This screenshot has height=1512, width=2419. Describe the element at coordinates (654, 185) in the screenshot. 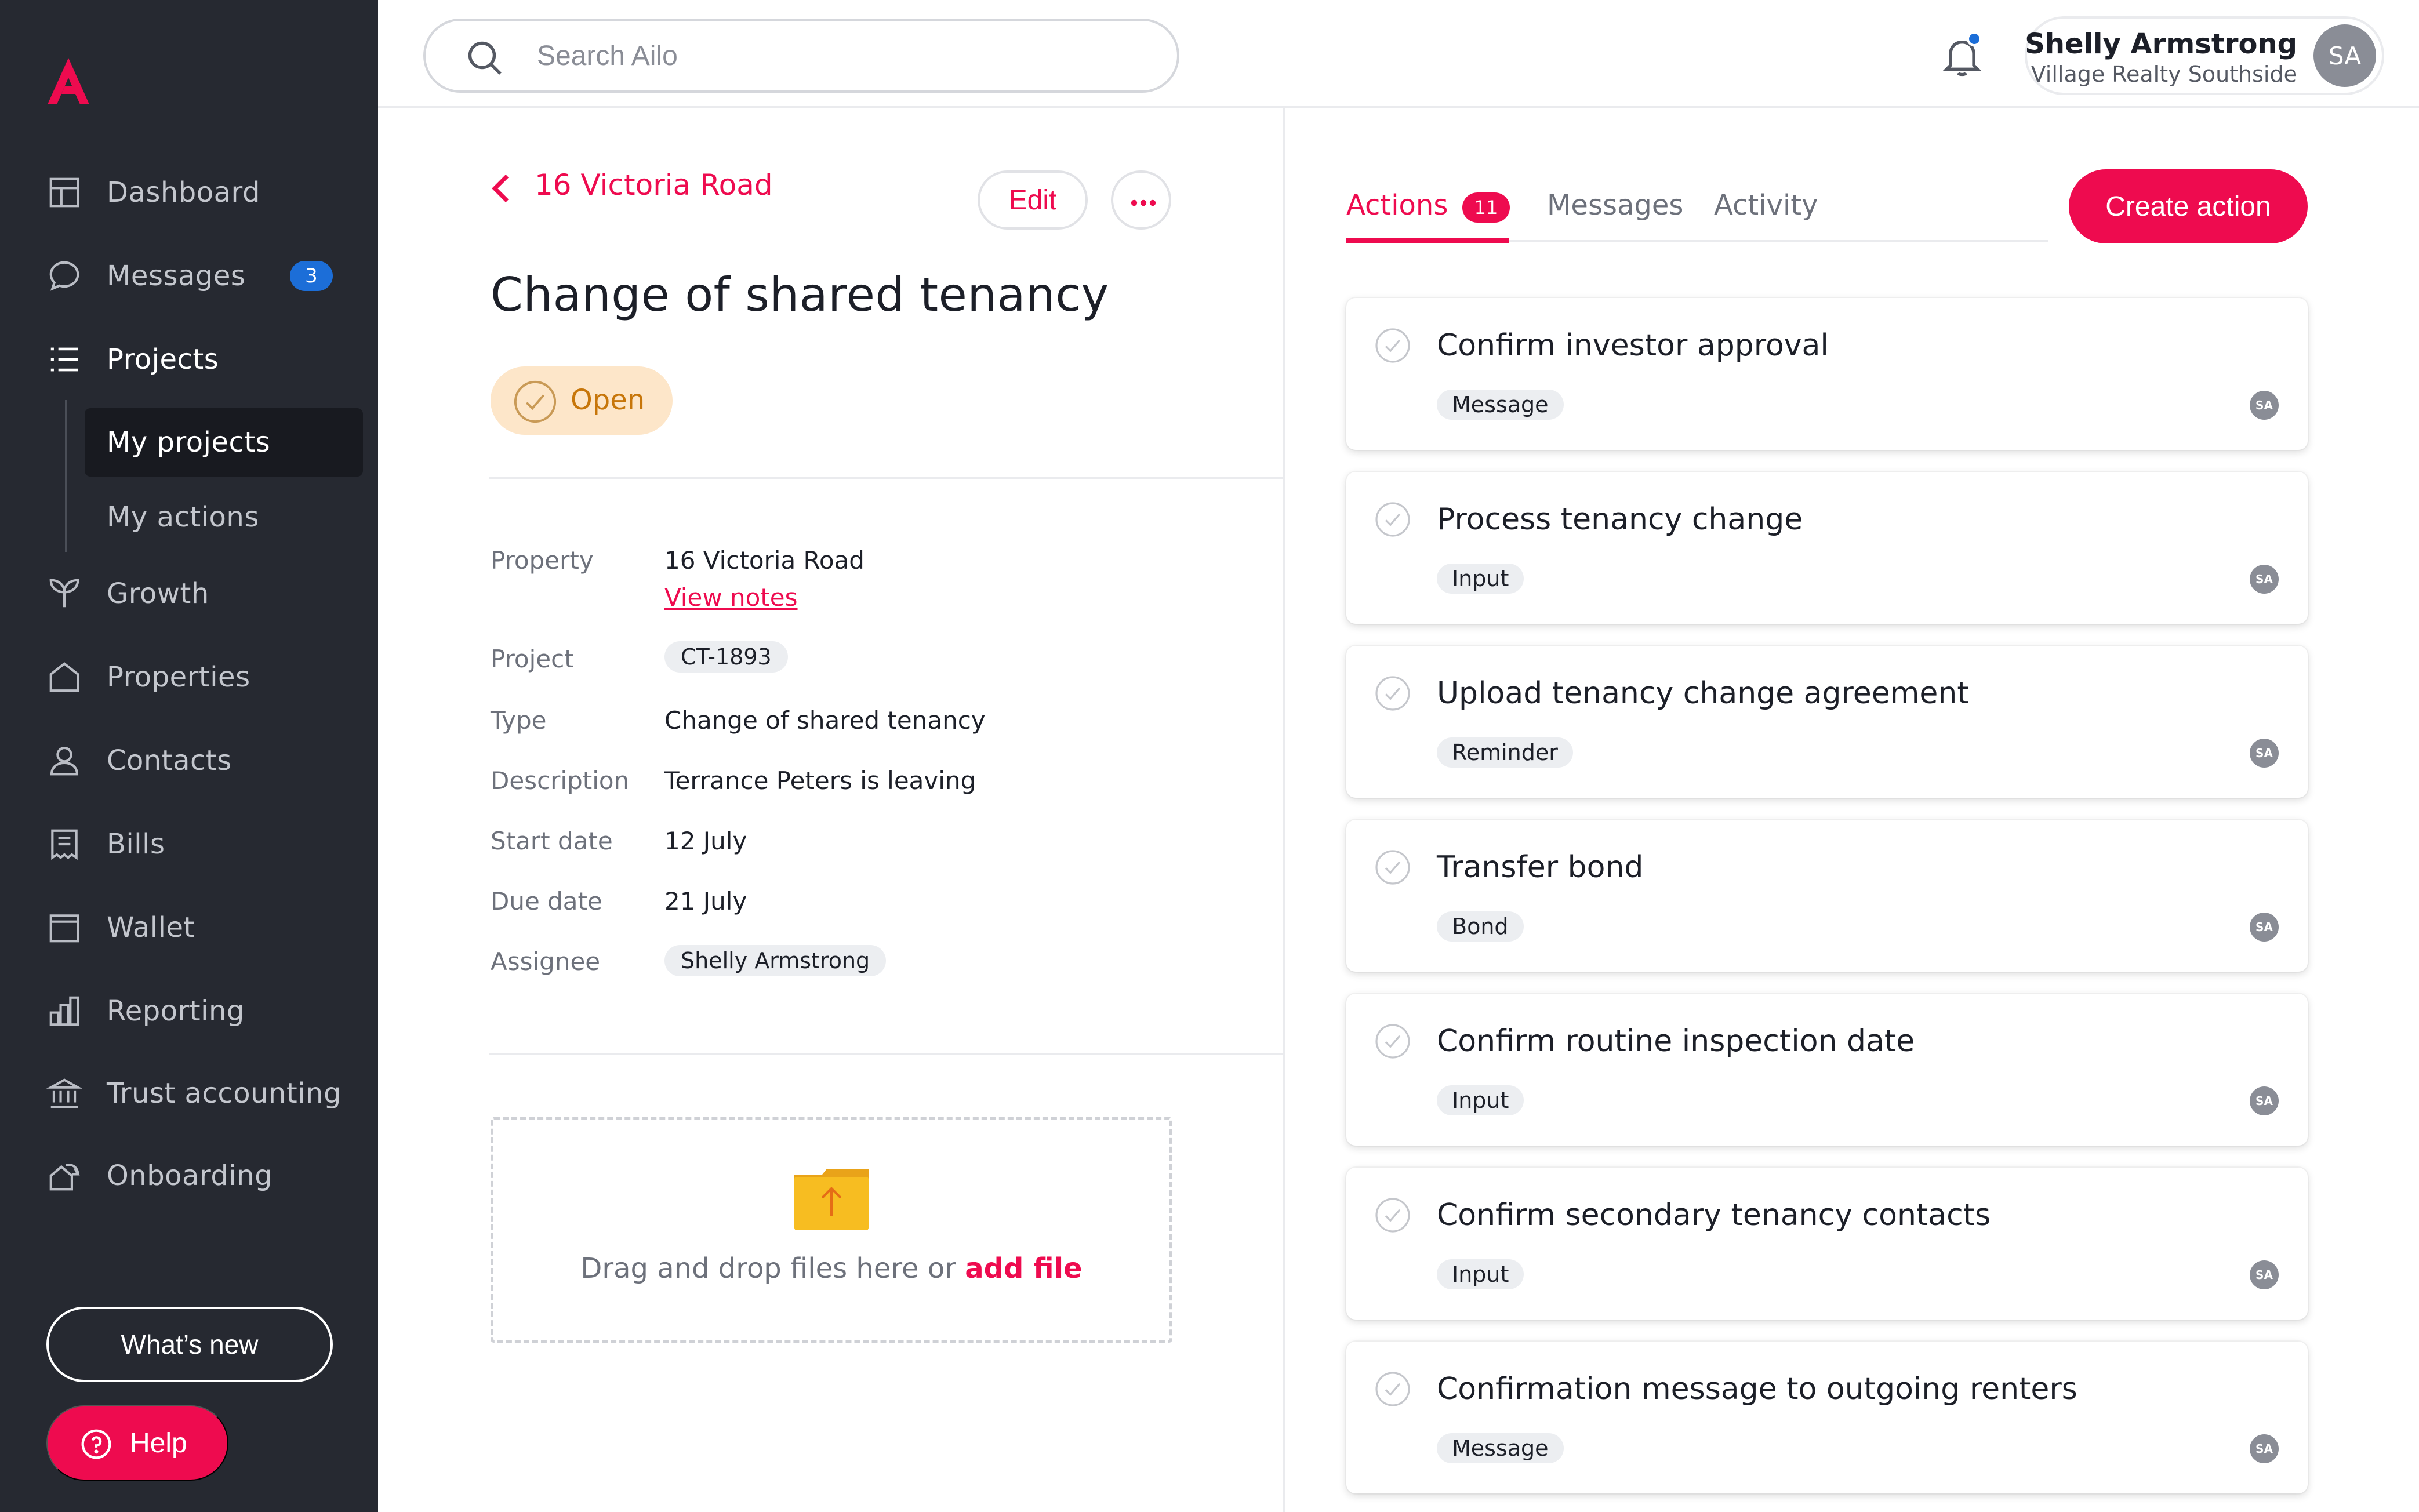

I see `breadcrumb: 16 Victoria Road` at that location.